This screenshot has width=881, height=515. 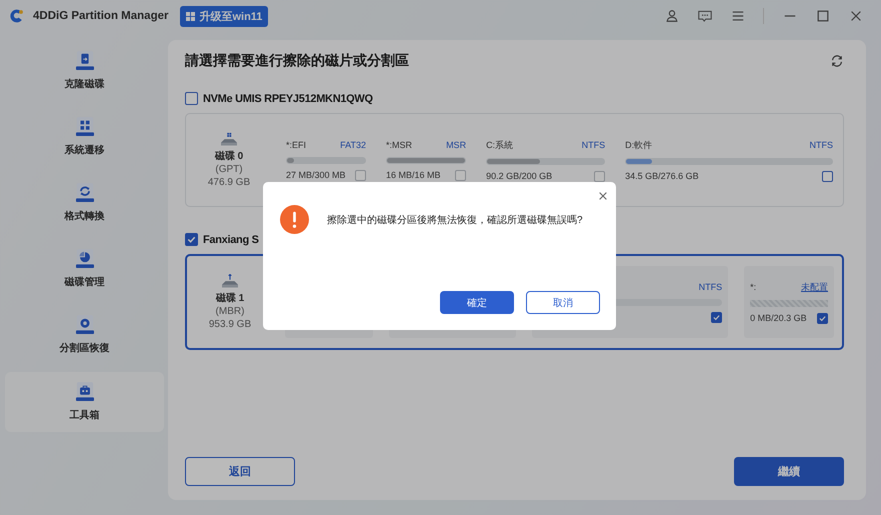 I want to click on partition-name: C:系統, so click(x=500, y=145).